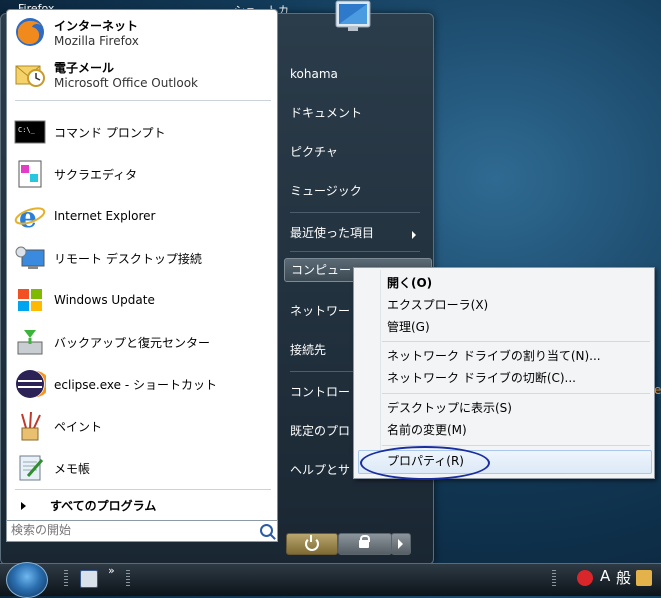 The image size is (661, 598). I want to click on recent-item-backup: バックアップと復元センター, so click(142, 342).